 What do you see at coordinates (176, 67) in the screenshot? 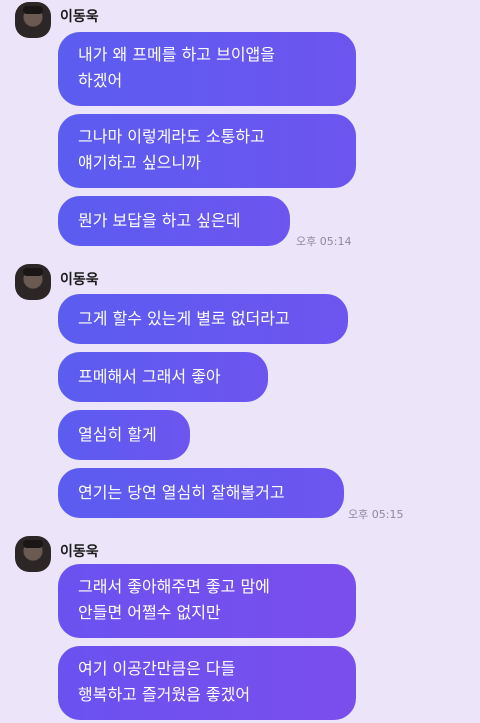
I see `message-text: 내가 왜 프메를 하고 브이앱을 하겠어` at bounding box center [176, 67].